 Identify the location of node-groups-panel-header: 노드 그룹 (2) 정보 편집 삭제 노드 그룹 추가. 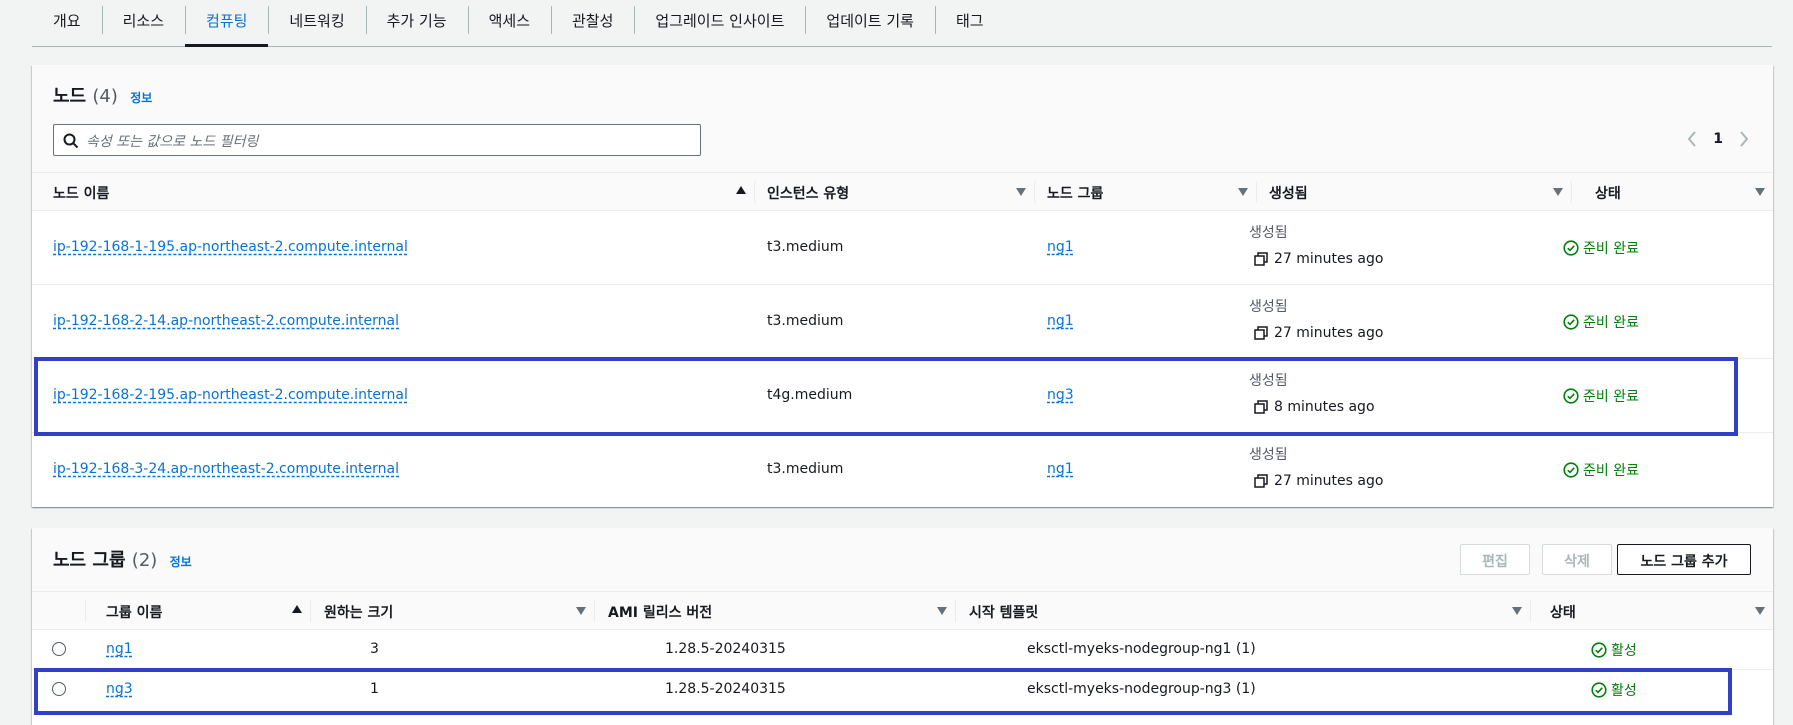
(902, 559).